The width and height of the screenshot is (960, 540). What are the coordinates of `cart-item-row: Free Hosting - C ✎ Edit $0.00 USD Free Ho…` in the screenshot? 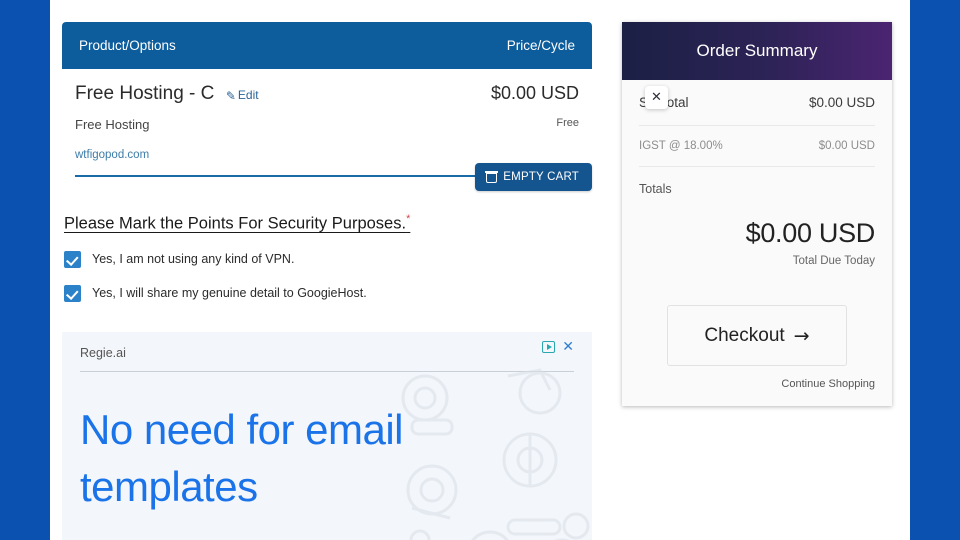 It's located at (327, 123).